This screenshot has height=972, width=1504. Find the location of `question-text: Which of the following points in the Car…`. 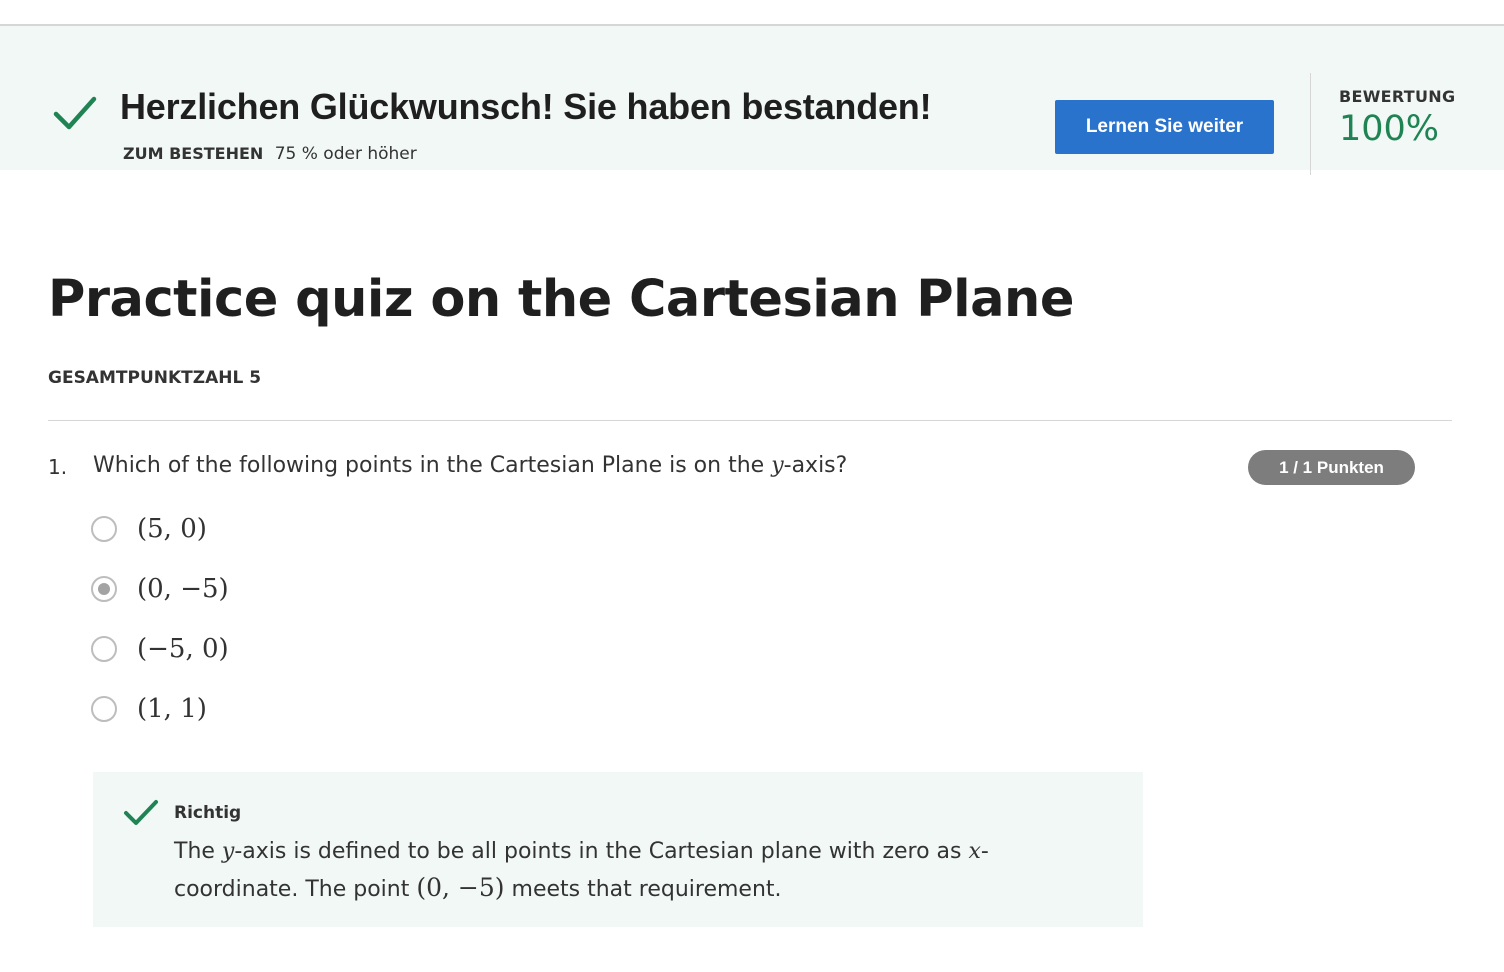

question-text: Which of the following points in the Car… is located at coordinates (470, 465).